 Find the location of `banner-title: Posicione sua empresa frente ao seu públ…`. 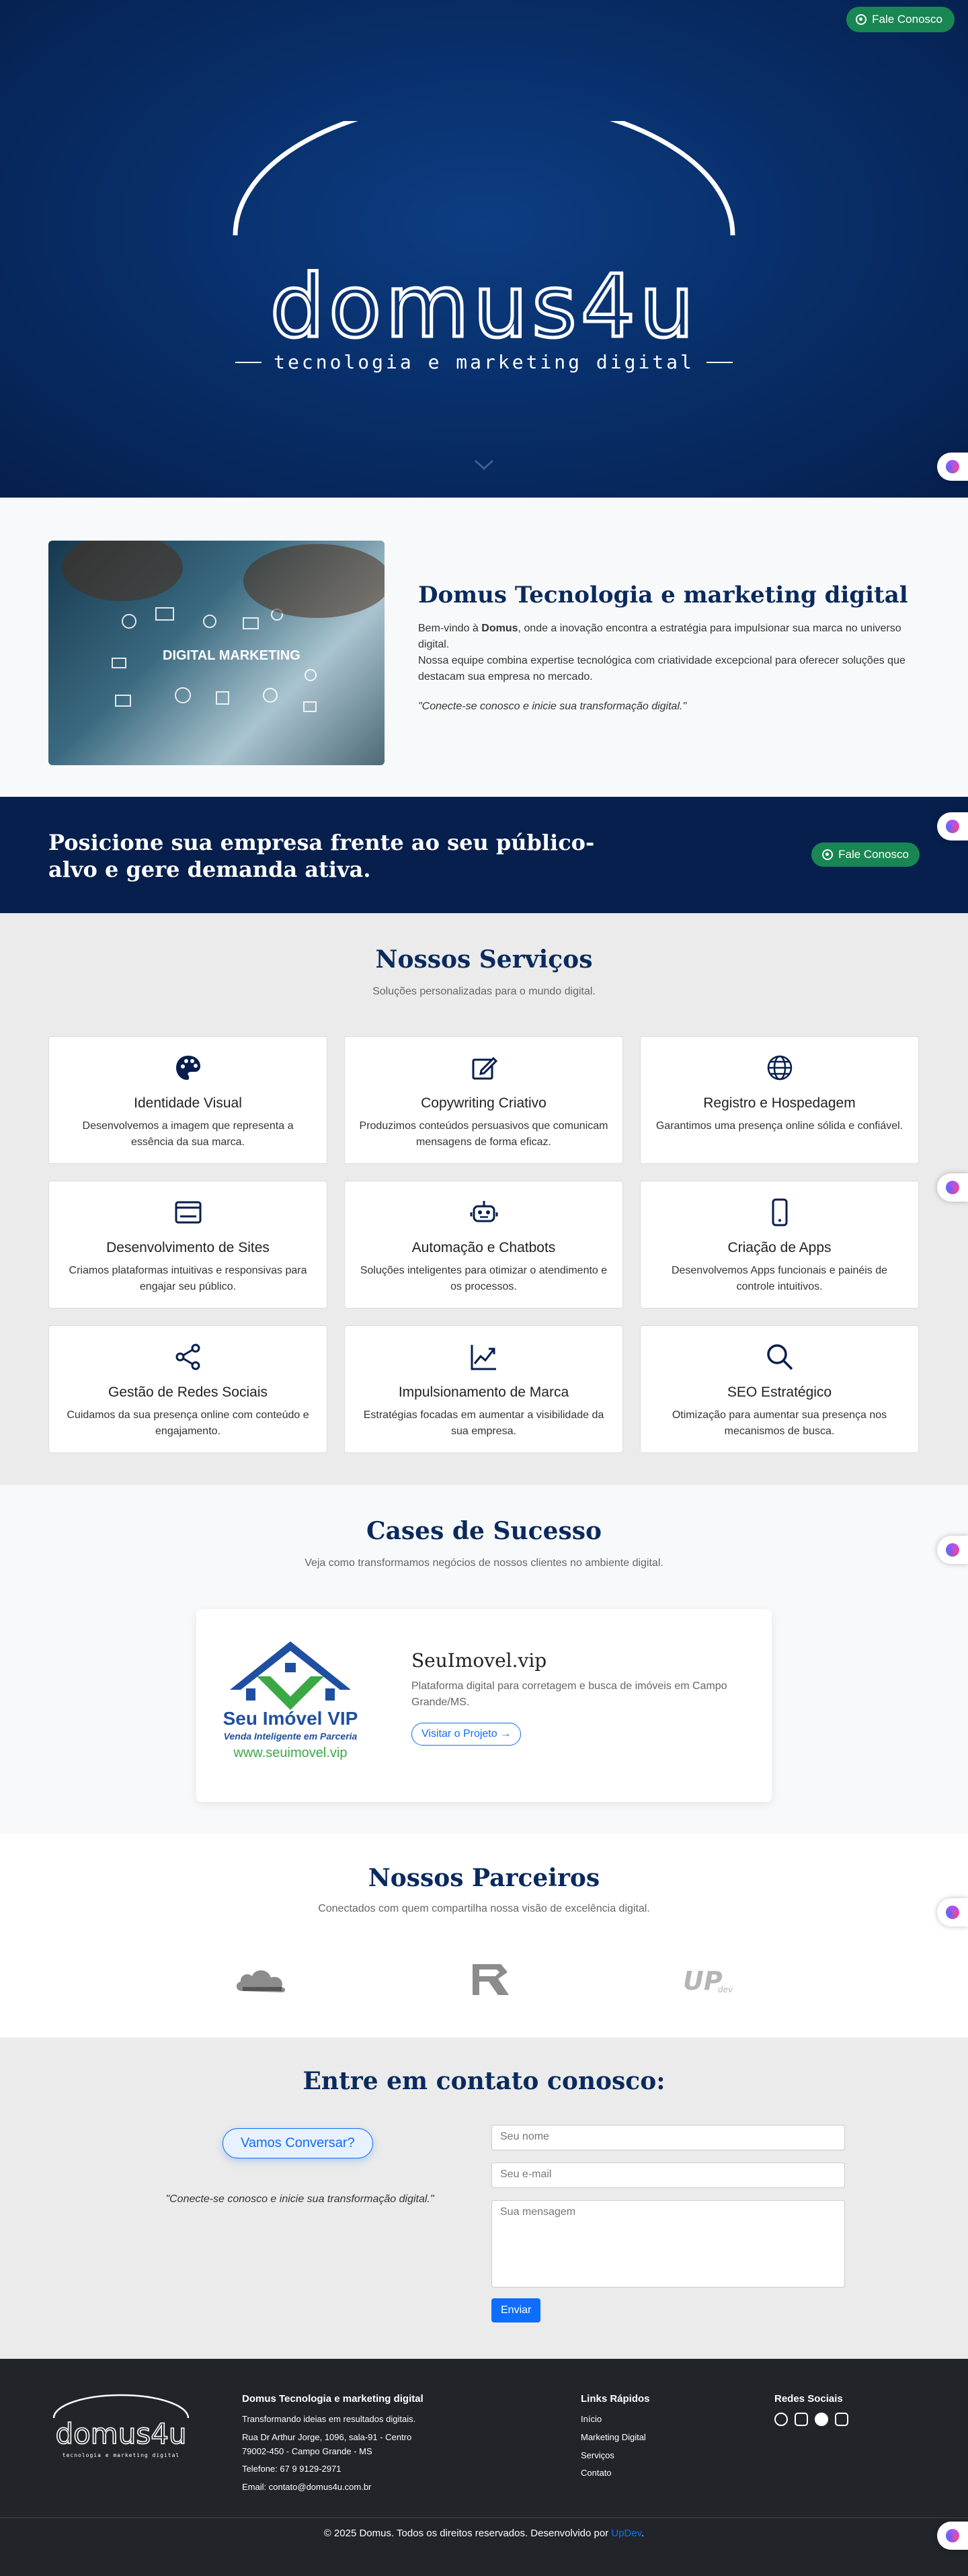

banner-title: Posicione sua empresa frente ao seu públ… is located at coordinates (321, 856).